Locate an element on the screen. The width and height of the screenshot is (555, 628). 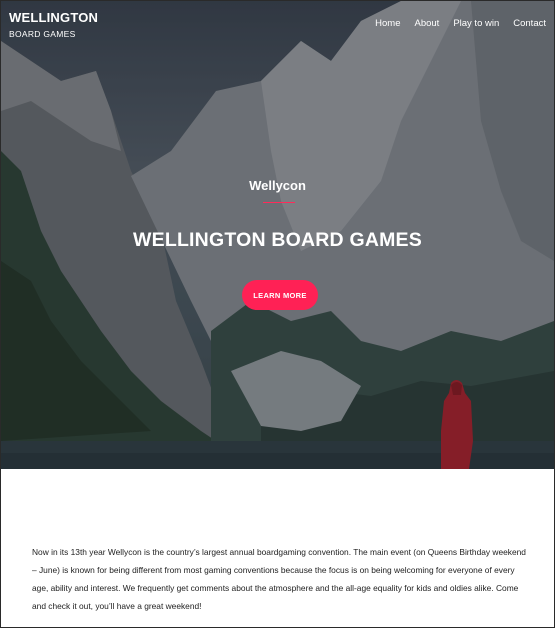
hero-headline: WELLINGTON BOARD GAMES is located at coordinates (277, 240).